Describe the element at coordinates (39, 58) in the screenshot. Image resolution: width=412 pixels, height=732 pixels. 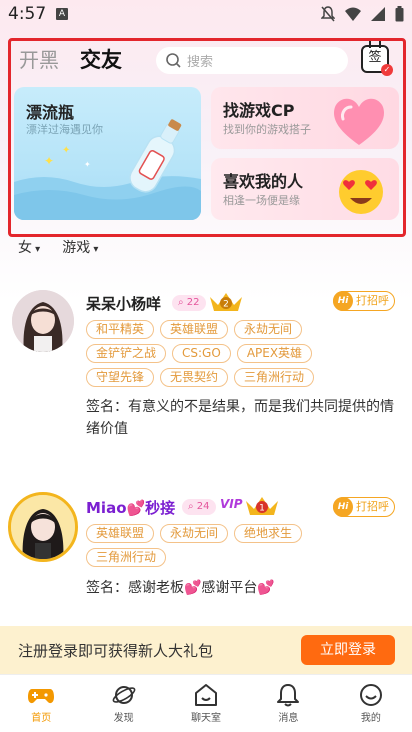
I see `tab-kaihei: 开黑` at that location.